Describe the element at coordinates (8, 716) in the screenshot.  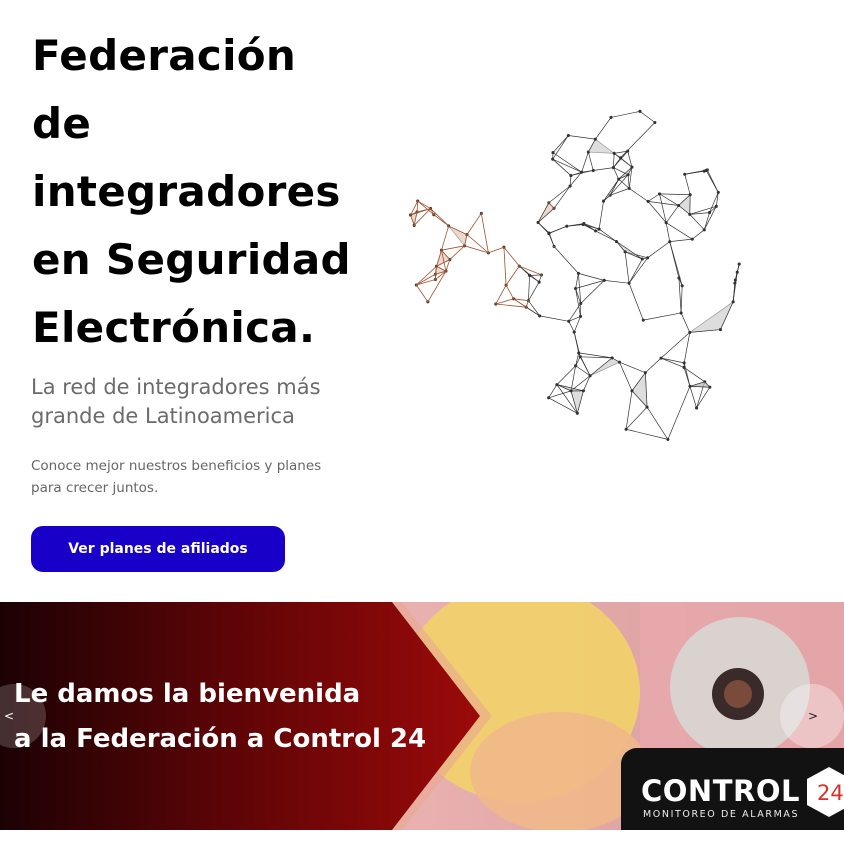
I see `chevron-left-icon: <` at that location.